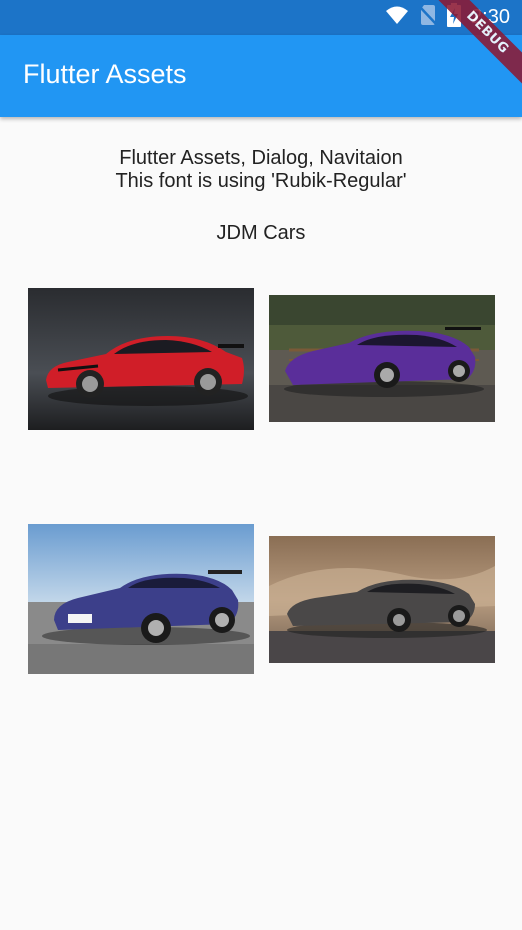  Describe the element at coordinates (105, 74) in the screenshot. I see `app-title: Flutter Assets` at that location.